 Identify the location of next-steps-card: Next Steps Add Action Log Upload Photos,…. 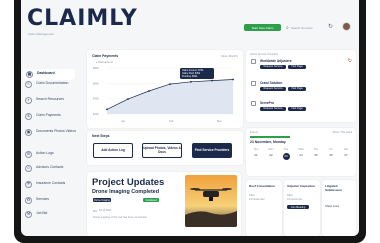
(165, 148).